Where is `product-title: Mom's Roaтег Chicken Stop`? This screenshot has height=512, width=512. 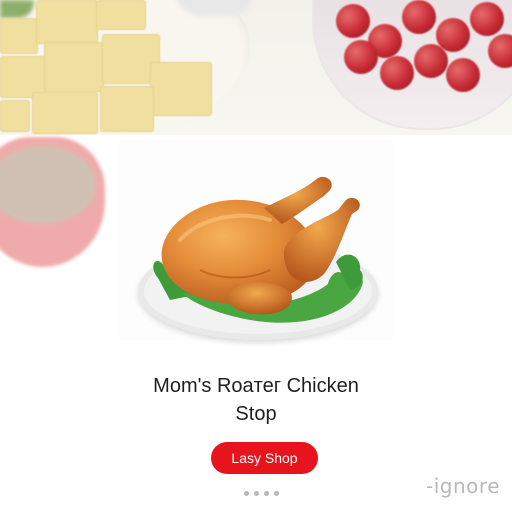
product-title: Mom's Roaтег Chicken Stop is located at coordinates (256, 400).